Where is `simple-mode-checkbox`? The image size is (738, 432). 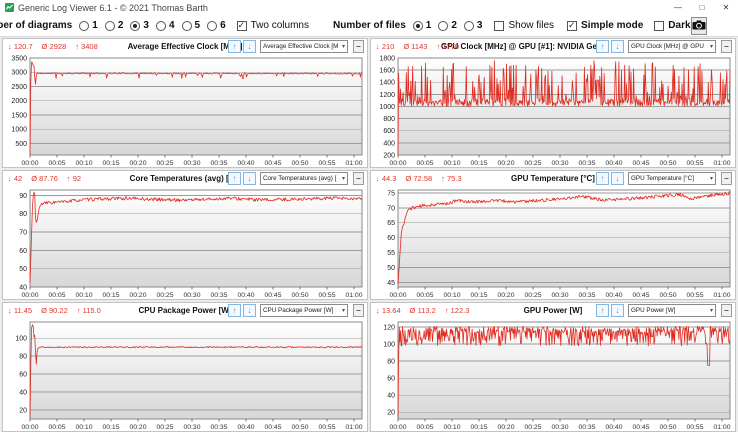
simple-mode-checkbox is located at coordinates (572, 25).